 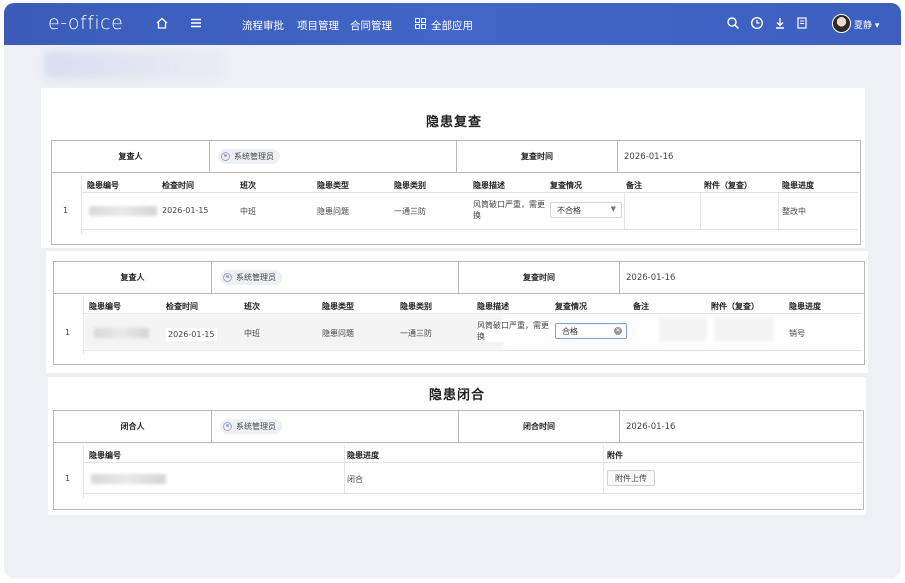 What do you see at coordinates (458, 476) in the screenshot?
I see `close-table: 隐患编号 隐患进度 附件 1 闭合 附件上传` at bounding box center [458, 476].